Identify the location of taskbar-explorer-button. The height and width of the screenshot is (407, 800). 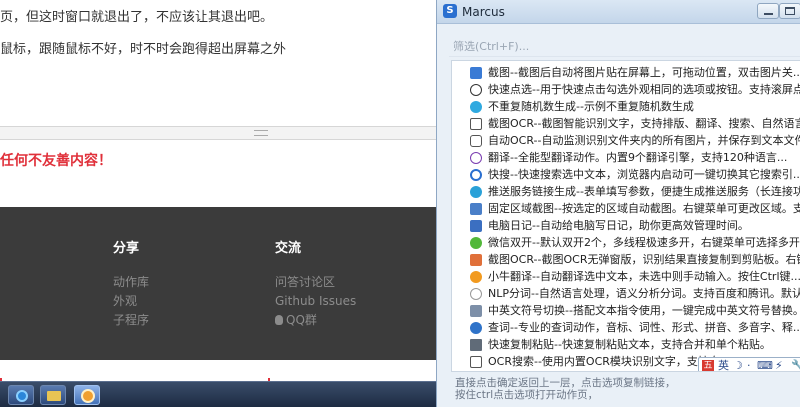
(53, 395).